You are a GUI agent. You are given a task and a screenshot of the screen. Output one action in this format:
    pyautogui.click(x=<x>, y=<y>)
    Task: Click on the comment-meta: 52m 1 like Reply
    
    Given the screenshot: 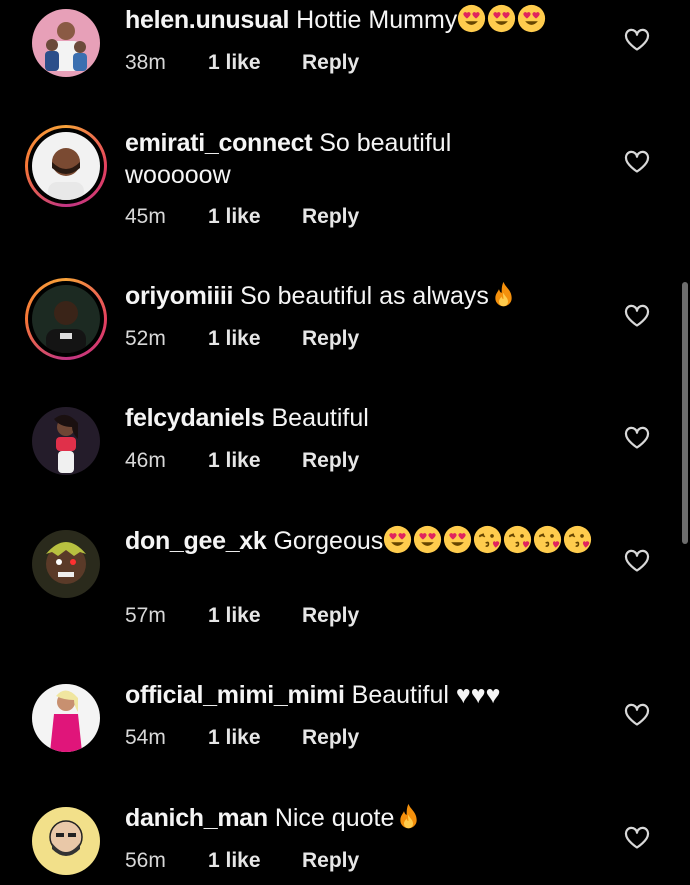 What is the action you would take?
    pyautogui.click(x=242, y=339)
    